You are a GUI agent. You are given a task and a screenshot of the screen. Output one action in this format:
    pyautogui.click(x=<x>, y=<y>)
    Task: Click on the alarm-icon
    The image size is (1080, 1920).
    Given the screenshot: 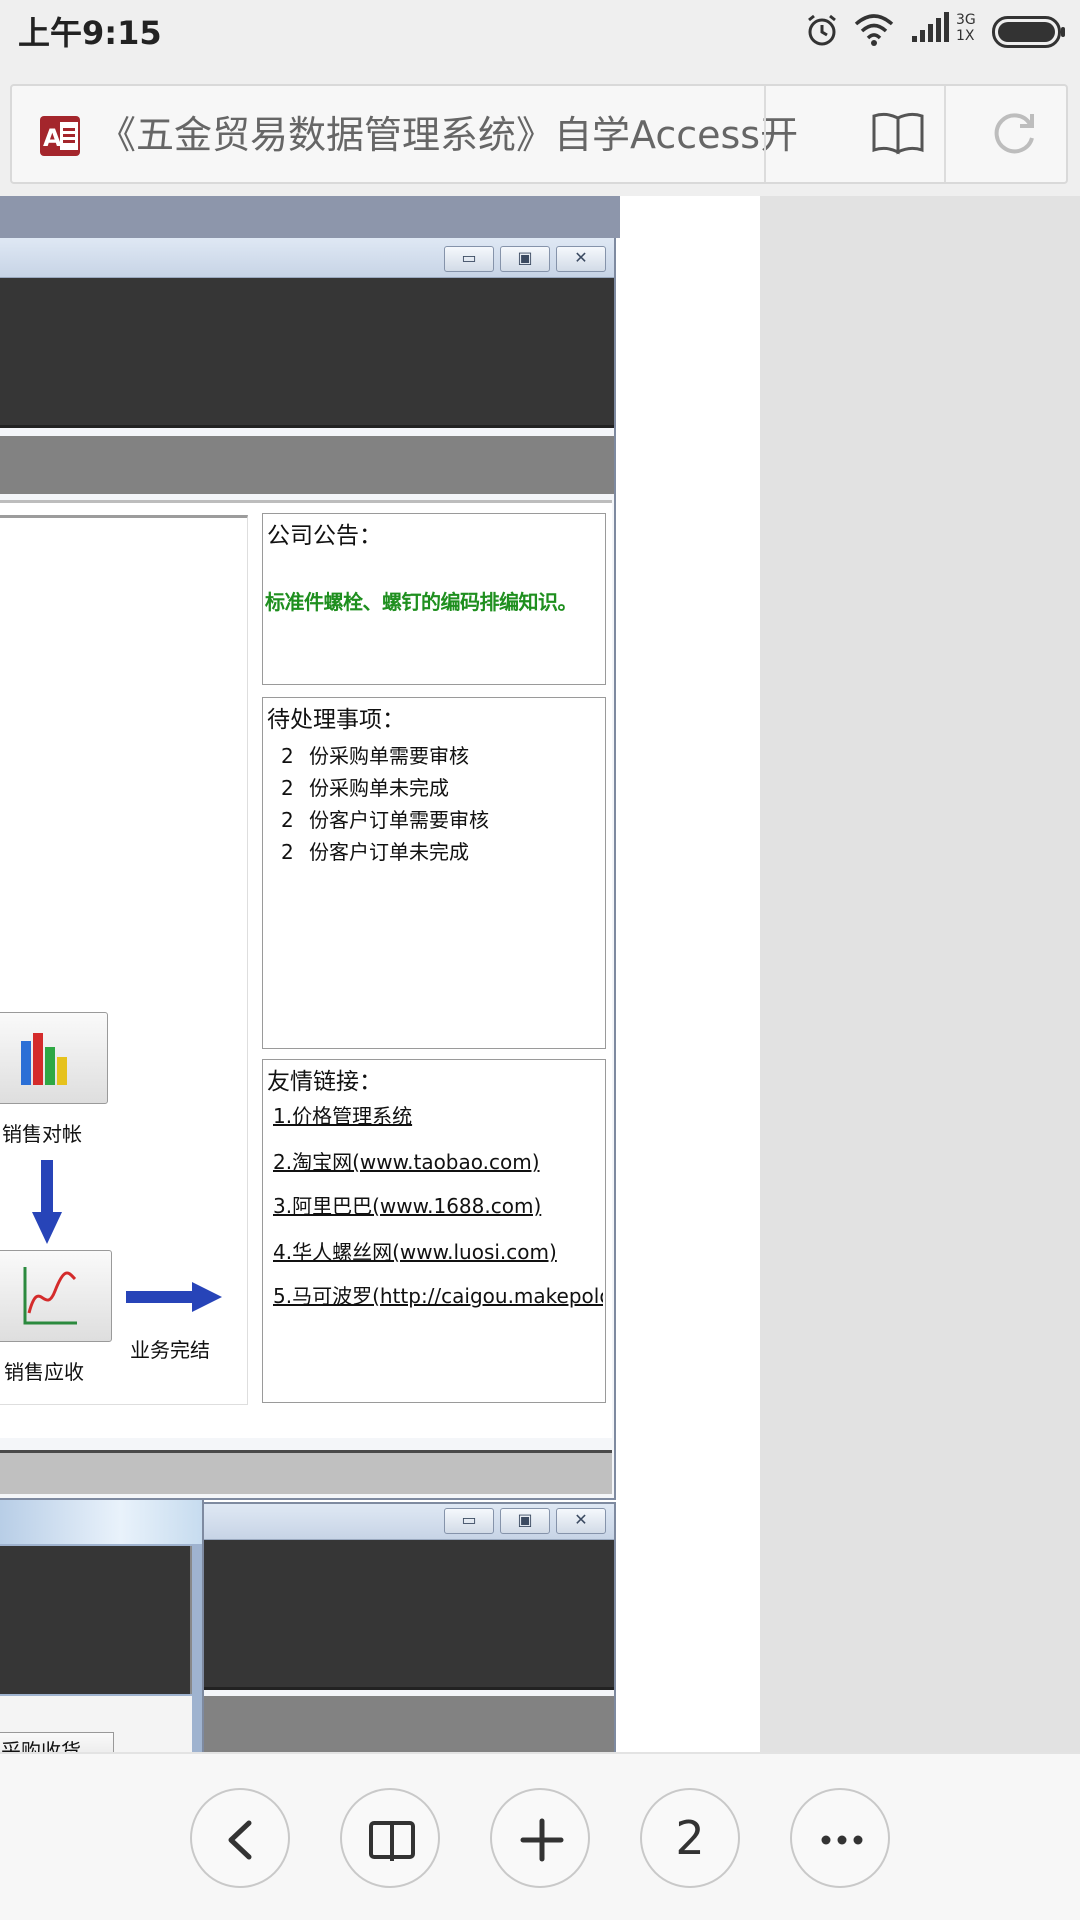 What is the action you would take?
    pyautogui.click(x=822, y=30)
    